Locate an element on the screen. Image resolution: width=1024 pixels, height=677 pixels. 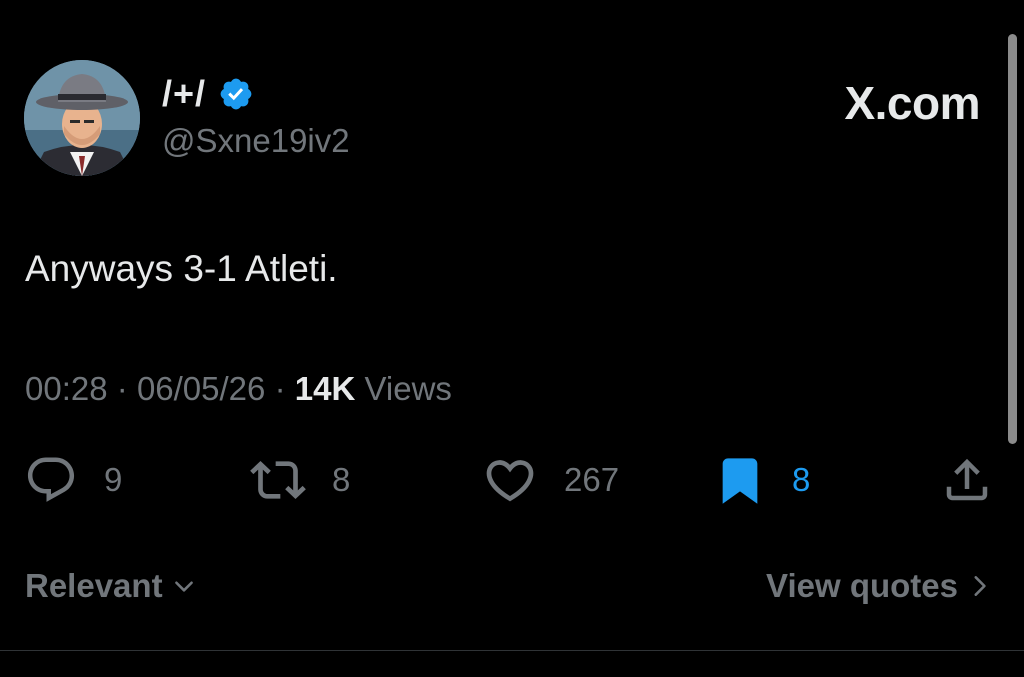
like-button: 267 is located at coordinates (550, 480).